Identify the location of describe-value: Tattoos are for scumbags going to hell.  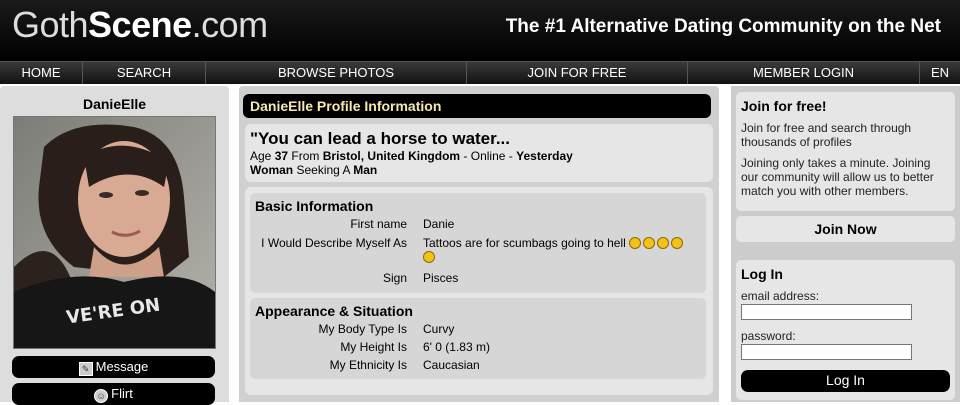
(563, 250).